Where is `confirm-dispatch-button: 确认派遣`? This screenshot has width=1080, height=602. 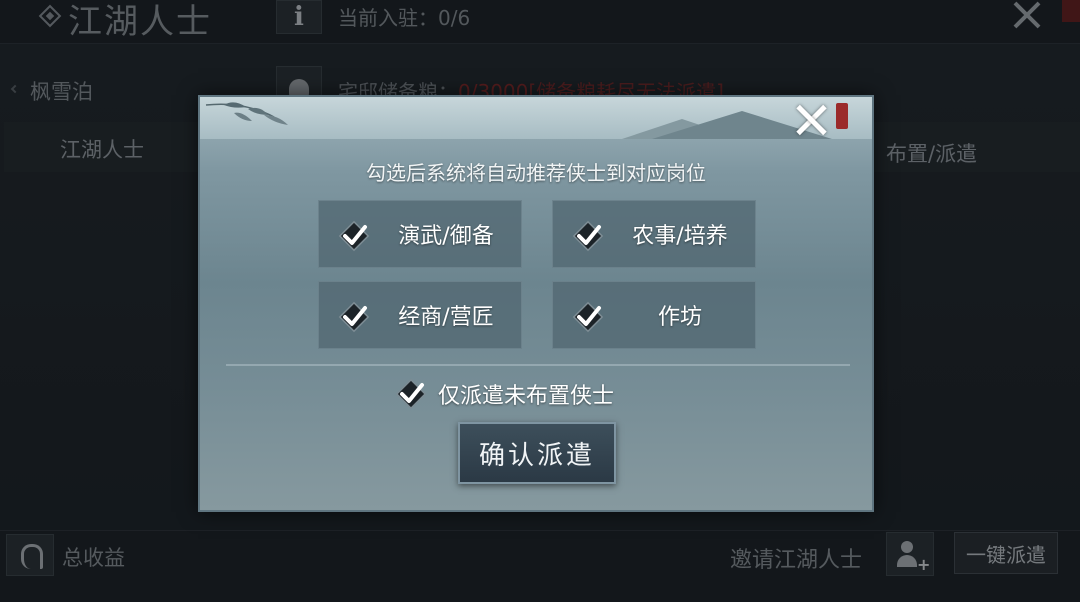
confirm-dispatch-button: 确认派遣 is located at coordinates (537, 453).